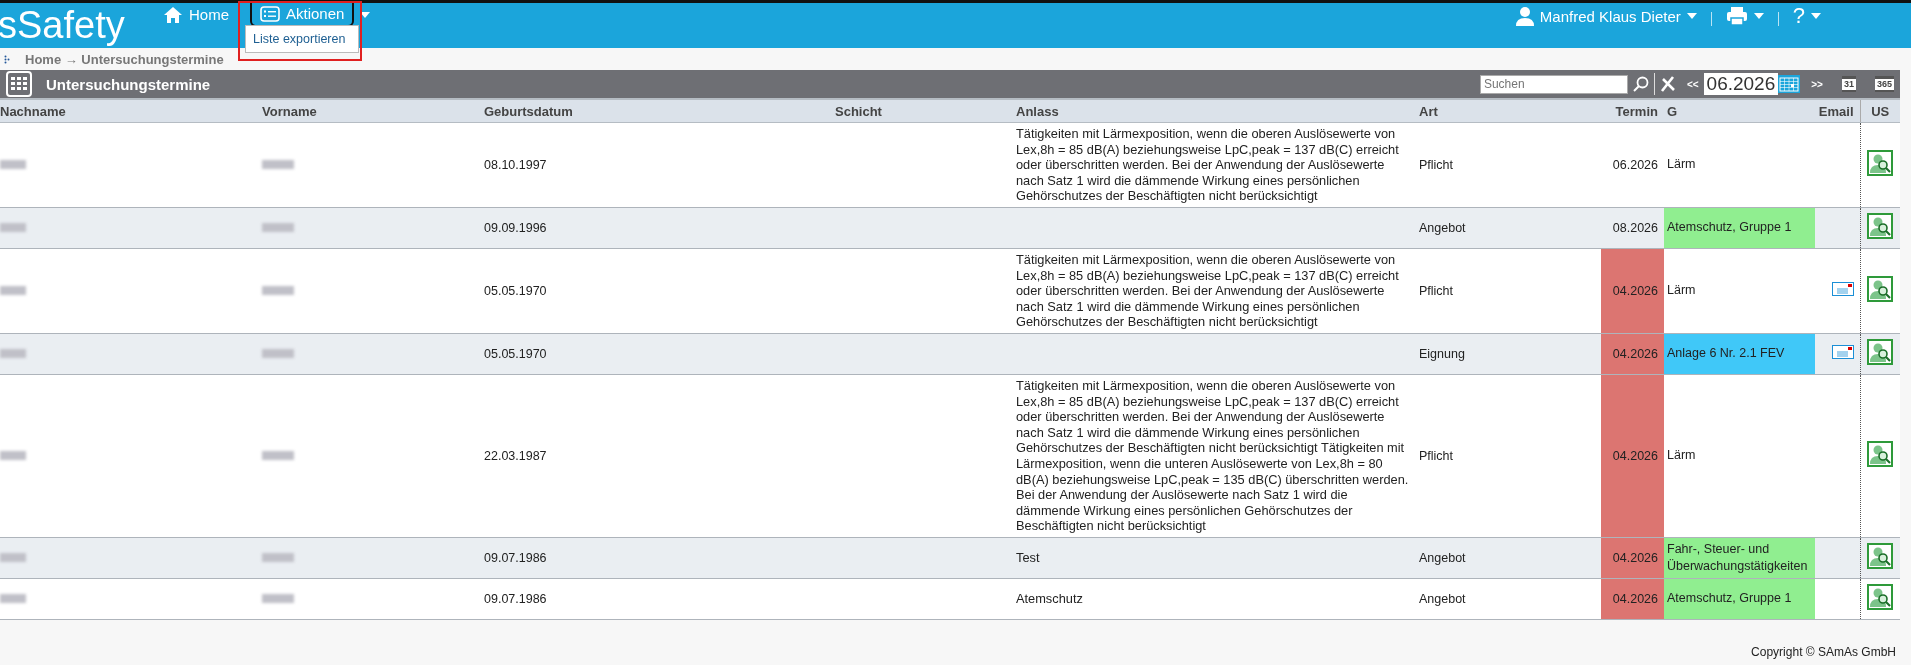 The image size is (1911, 665). I want to click on column-header: Geburtsdatum, so click(659, 111).